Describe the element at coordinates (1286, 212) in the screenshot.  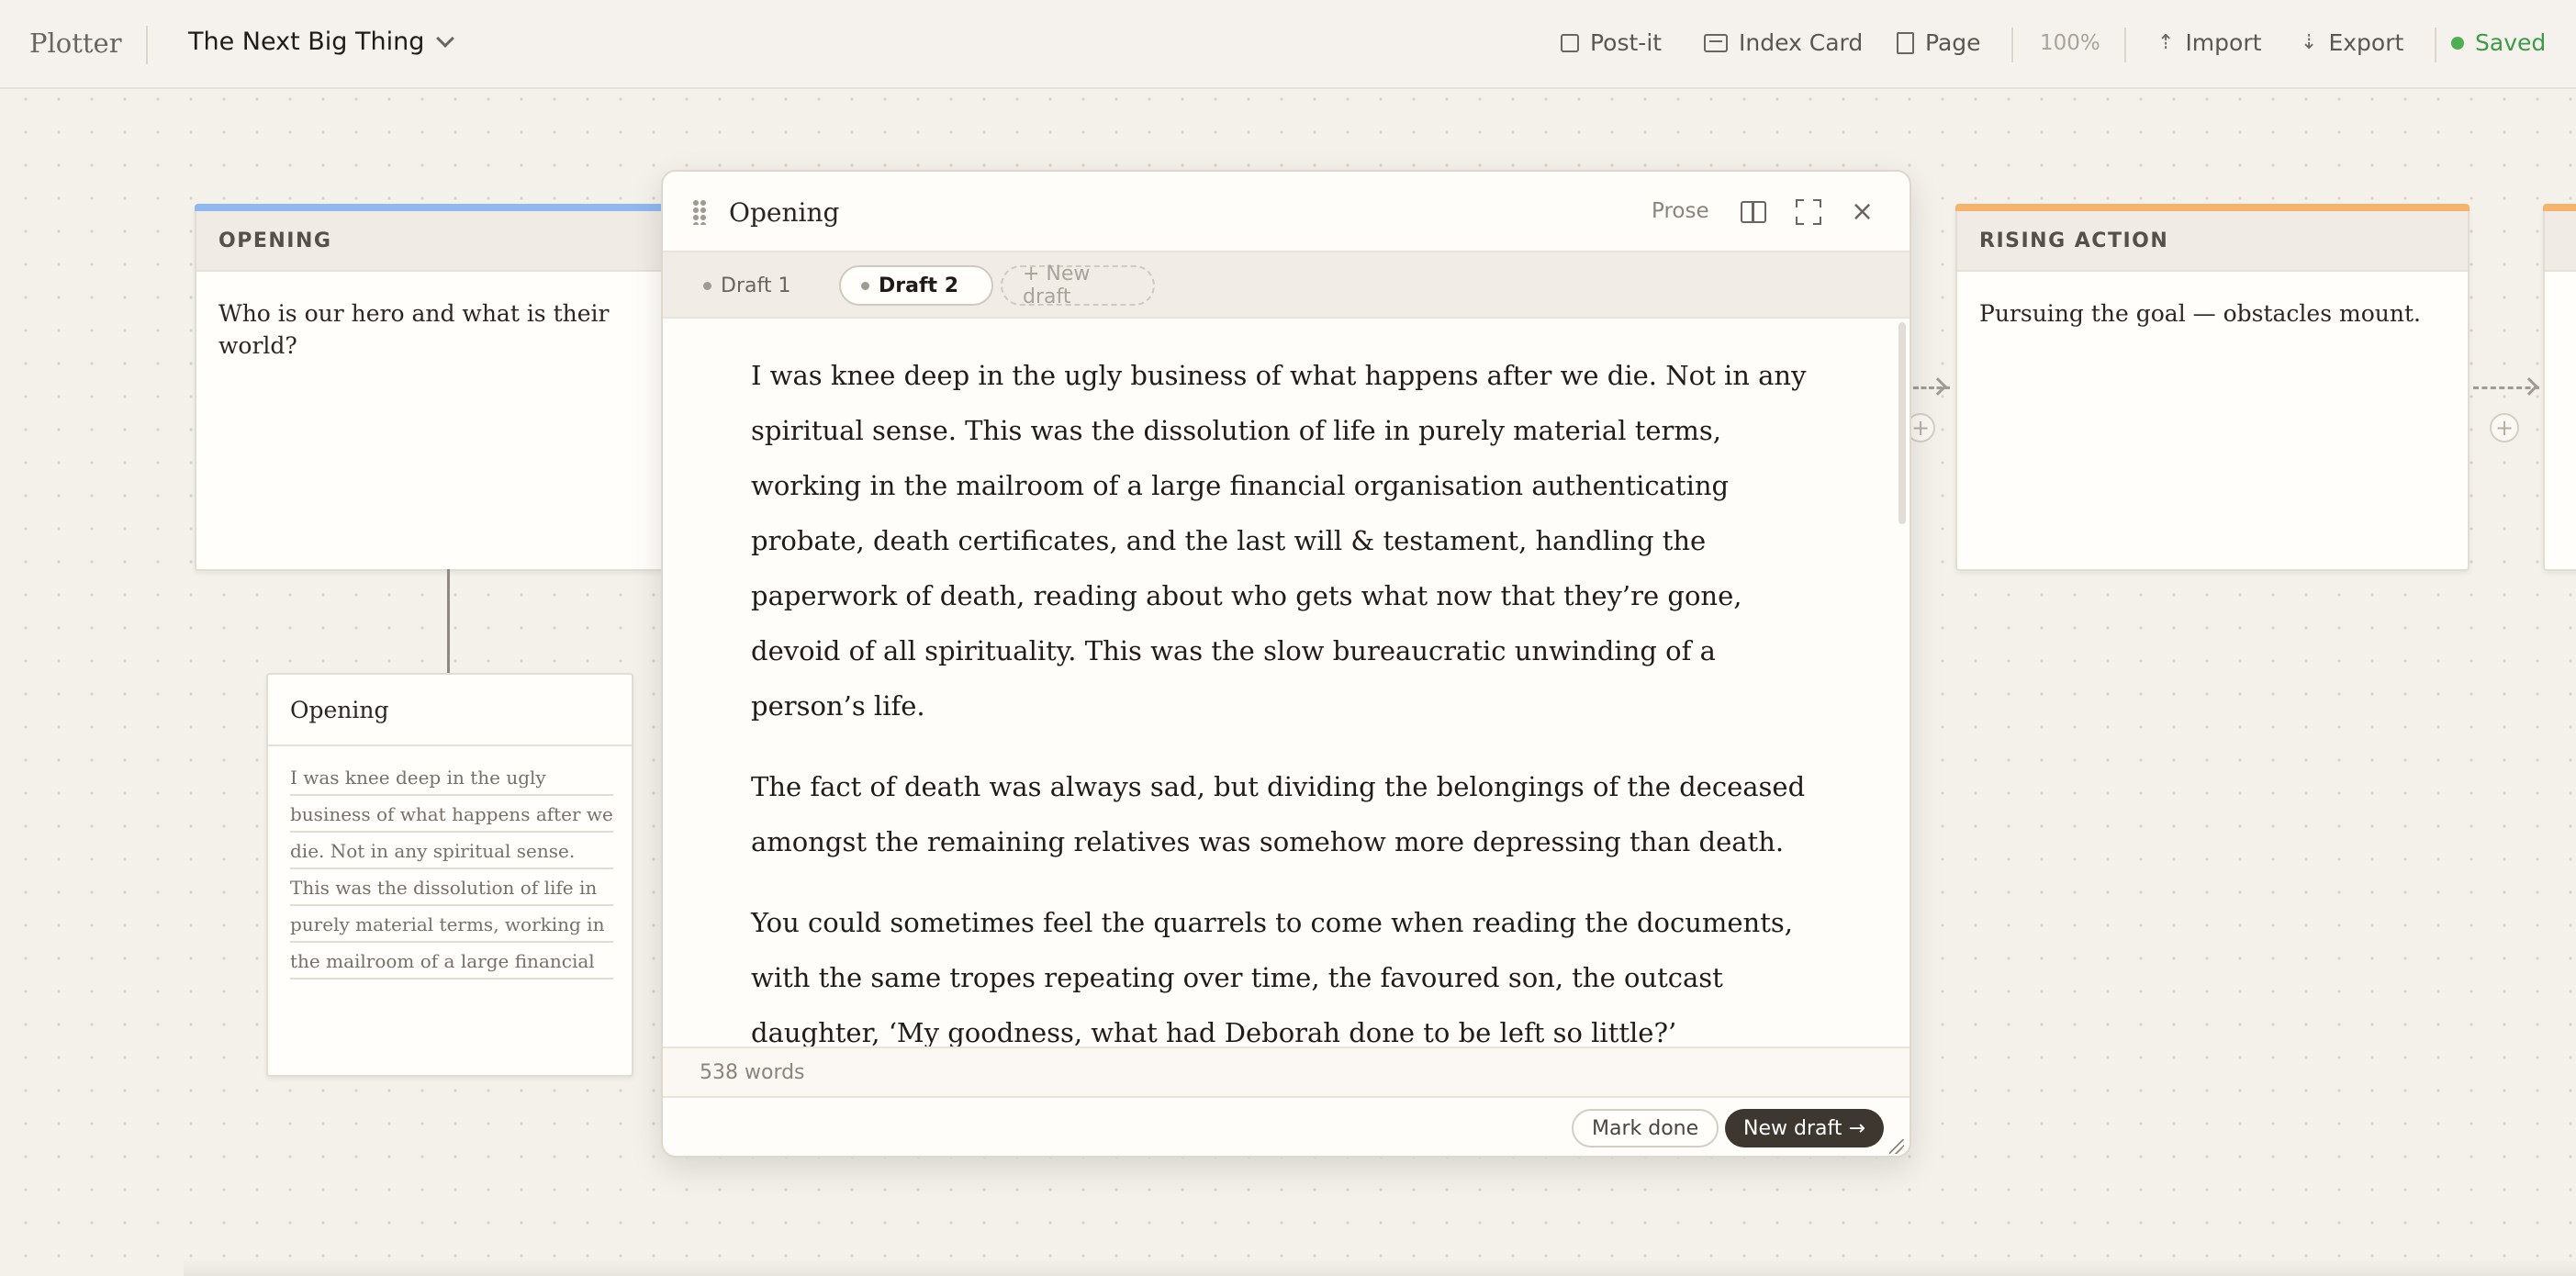
I see `editor-header: Opening Prose ×` at that location.